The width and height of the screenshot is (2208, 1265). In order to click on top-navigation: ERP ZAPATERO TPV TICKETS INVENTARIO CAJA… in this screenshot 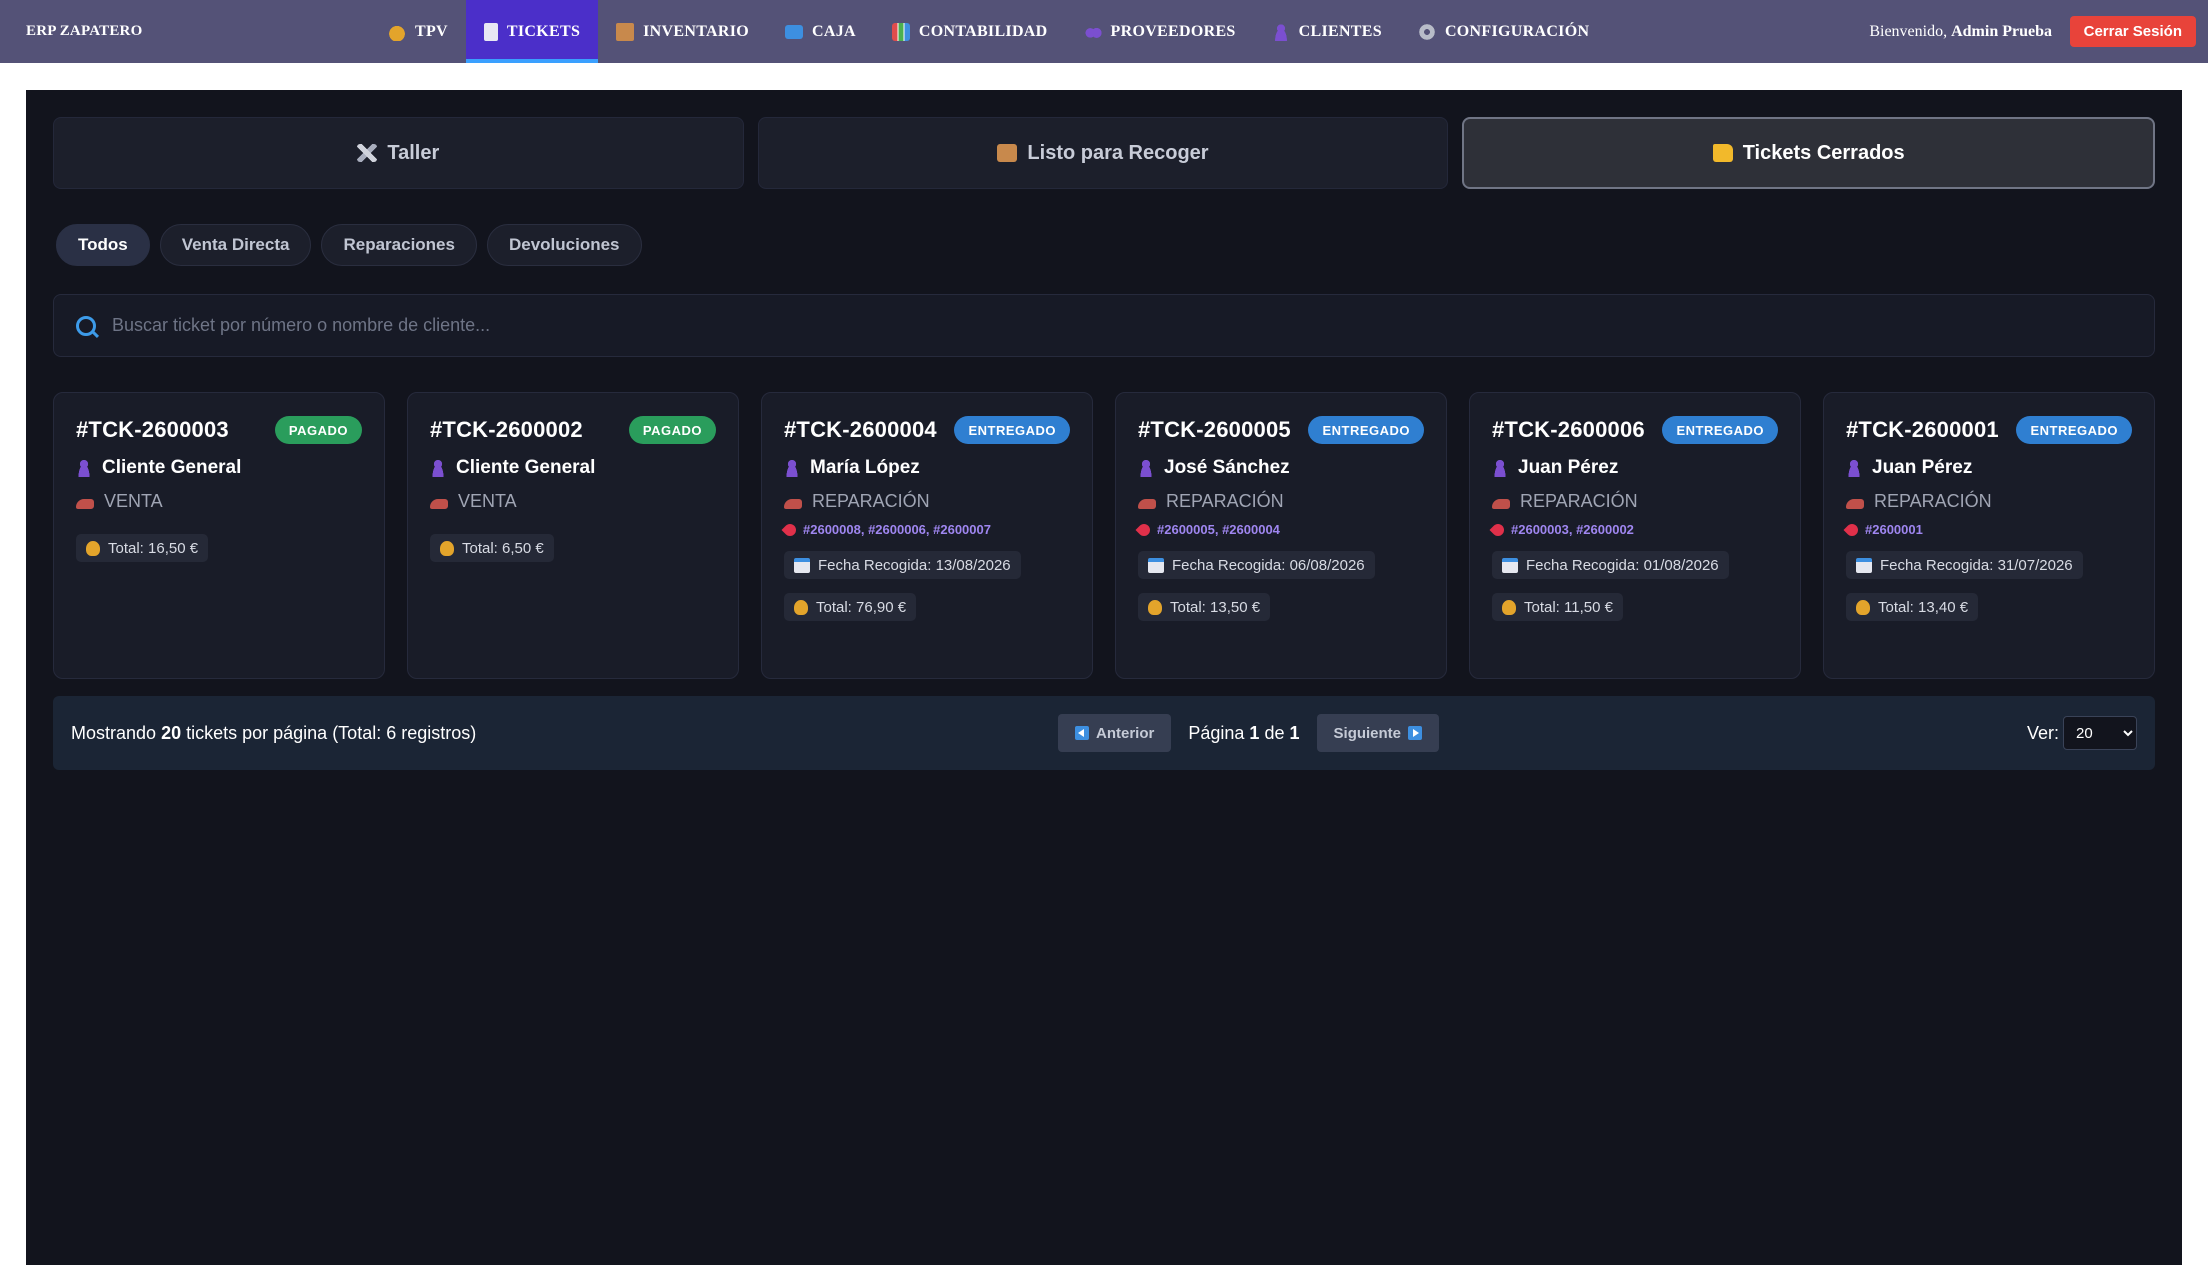, I will do `click(1104, 31)`.